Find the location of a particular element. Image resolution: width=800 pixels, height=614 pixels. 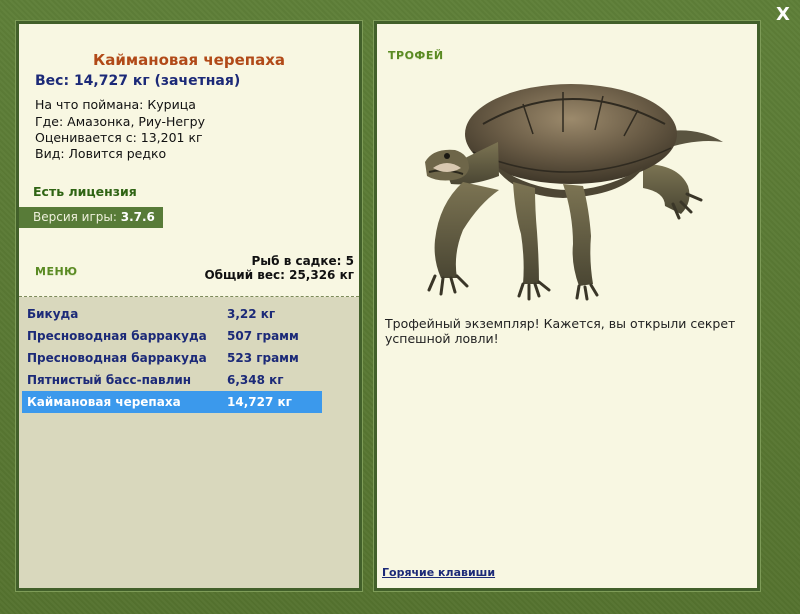

kind-info: Вид: Ловится редко is located at coordinates (101, 153).